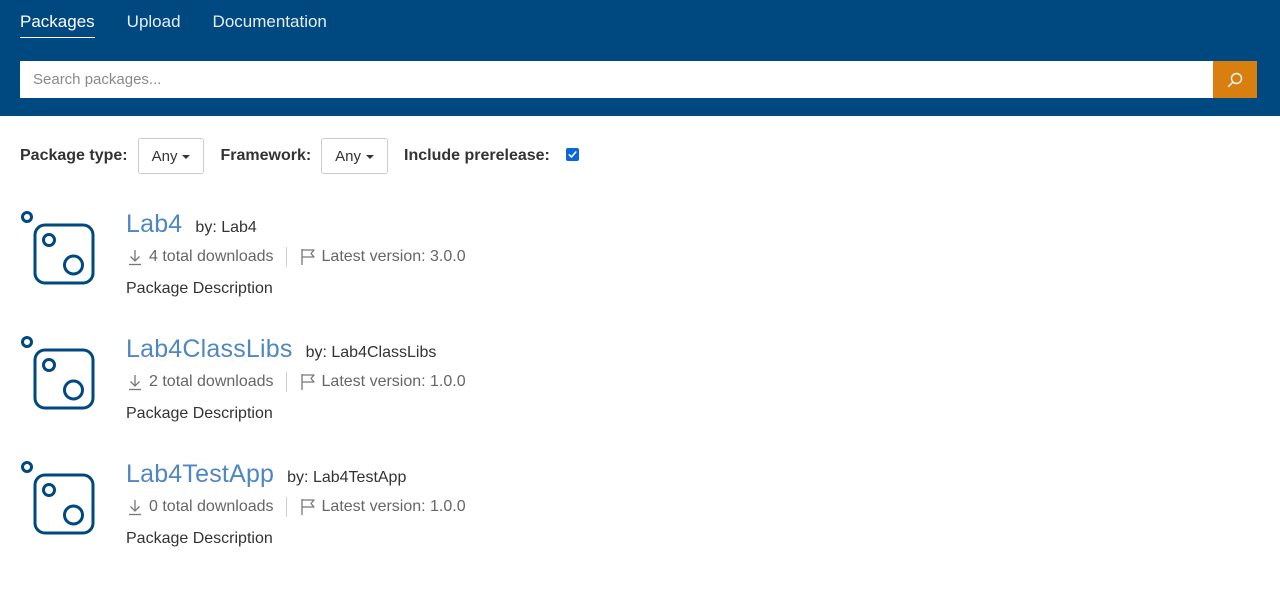 Image resolution: width=1280 pixels, height=604 pixels. Describe the element at coordinates (270, 25) in the screenshot. I see `nav-documentation: Documentation` at that location.